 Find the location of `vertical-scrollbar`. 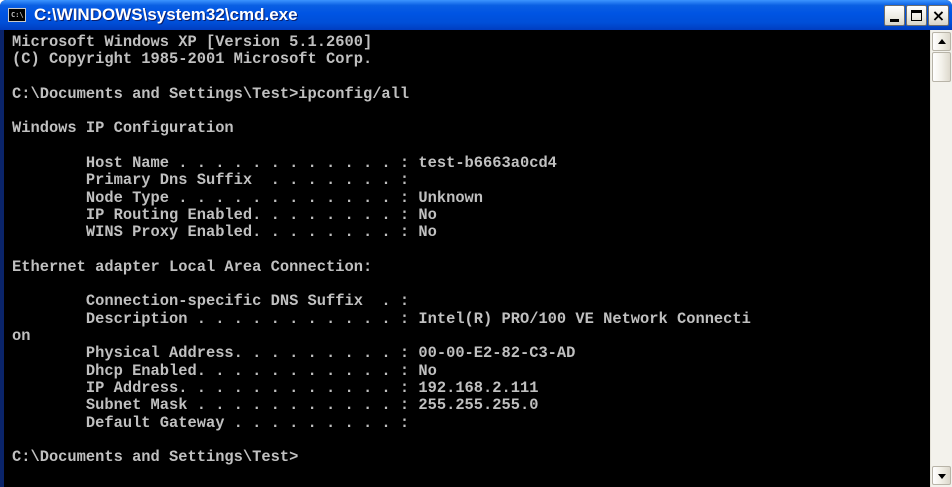

vertical-scrollbar is located at coordinates (941, 258).